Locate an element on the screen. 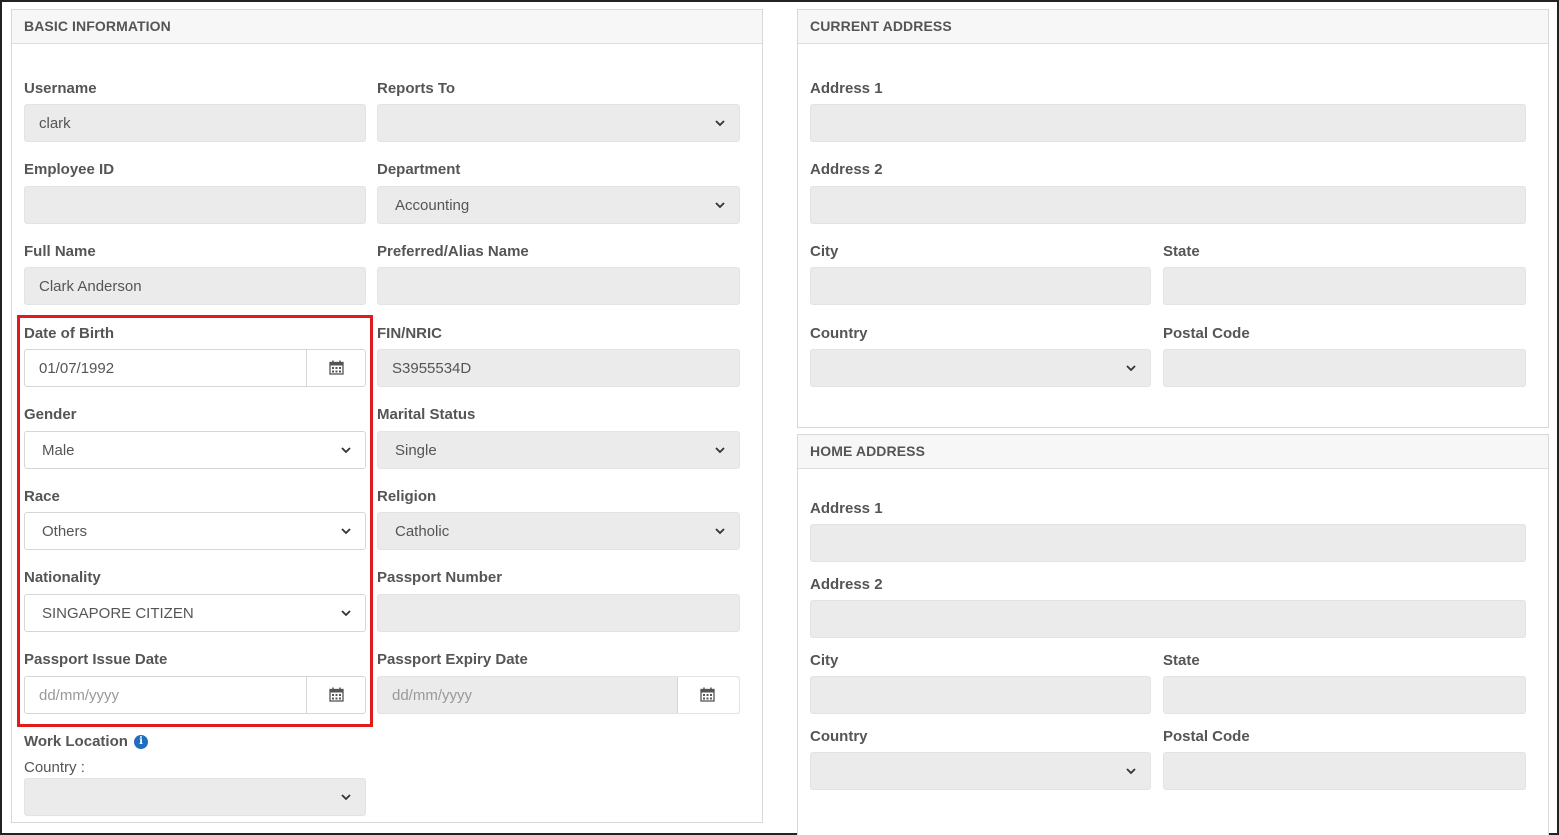  home-address2-input is located at coordinates (1168, 619).